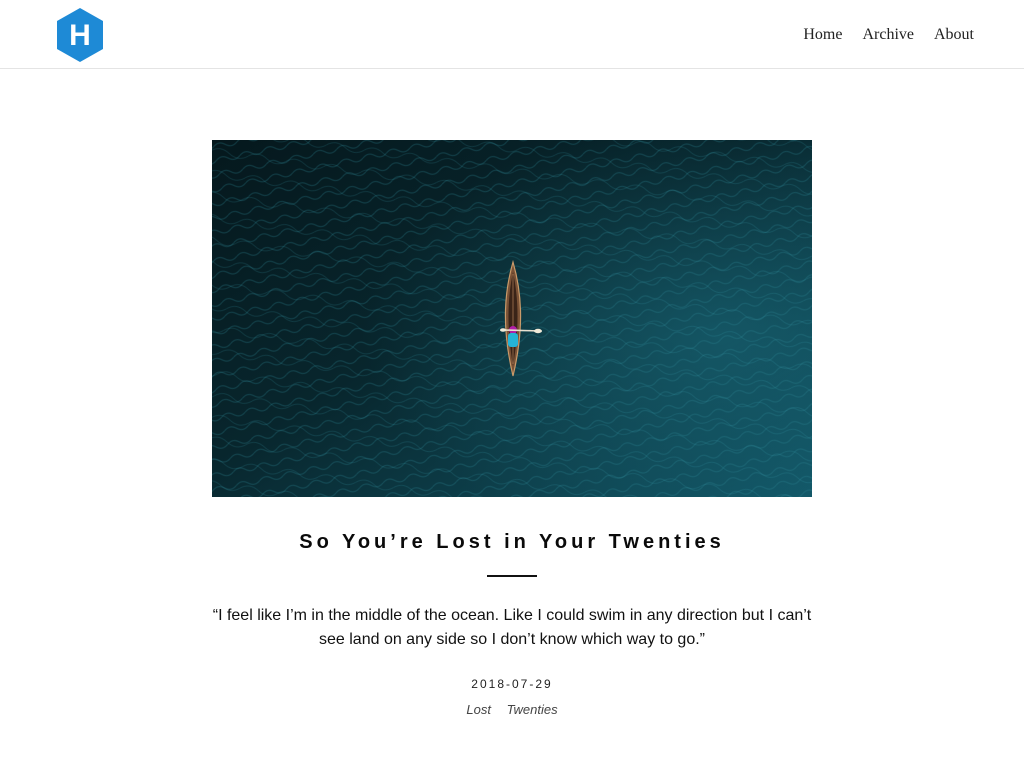 This screenshot has width=1024, height=768. What do you see at coordinates (954, 35) in the screenshot?
I see `nav-about-link: About` at bounding box center [954, 35].